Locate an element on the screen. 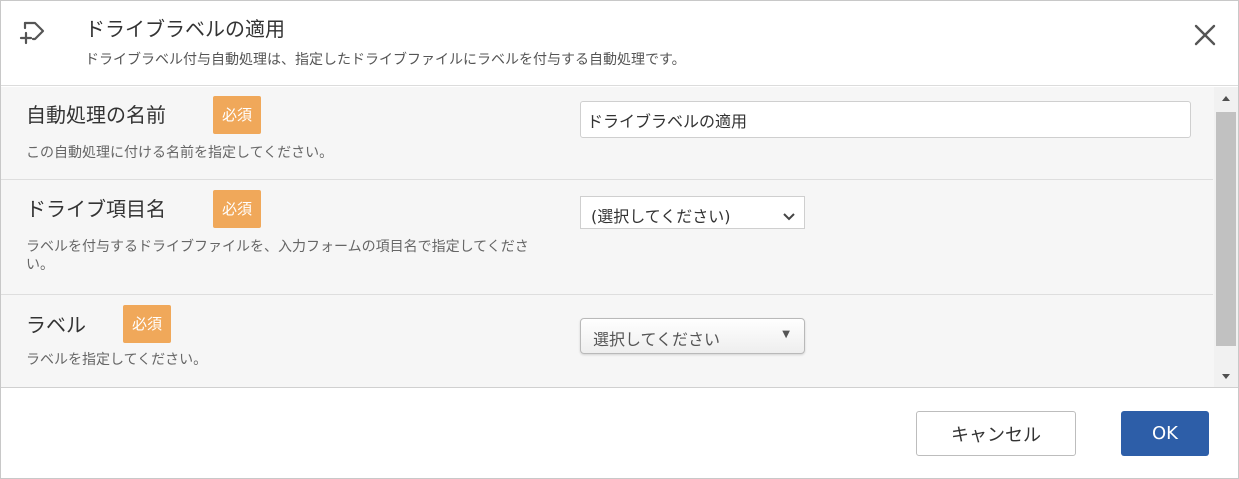 This screenshot has width=1239, height=479. add-step-icon is located at coordinates (34, 33).